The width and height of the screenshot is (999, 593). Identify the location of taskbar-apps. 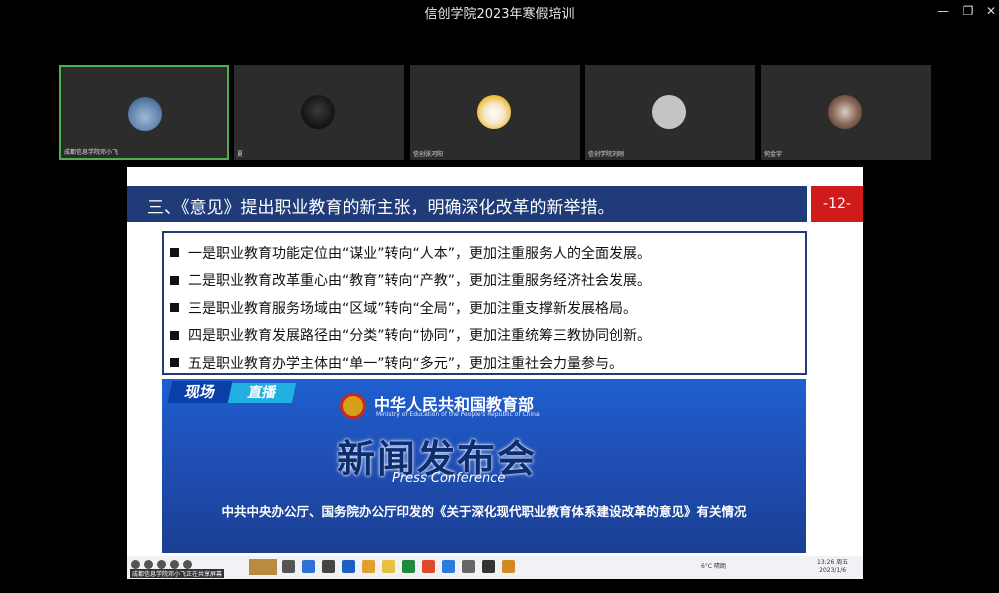
(398, 566).